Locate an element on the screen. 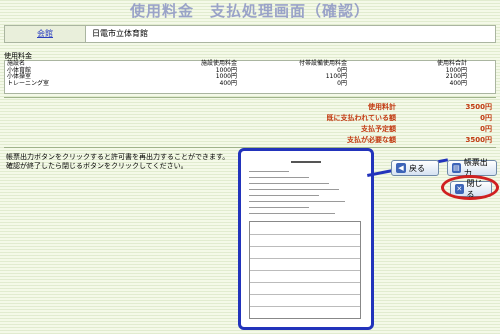  document-title-mark is located at coordinates (306, 162).